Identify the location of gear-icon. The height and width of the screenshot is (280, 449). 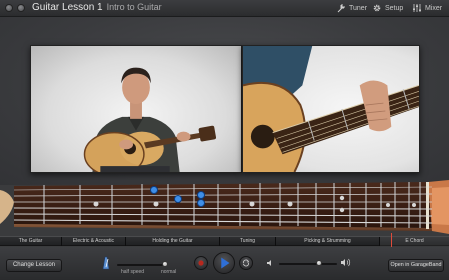
(377, 8).